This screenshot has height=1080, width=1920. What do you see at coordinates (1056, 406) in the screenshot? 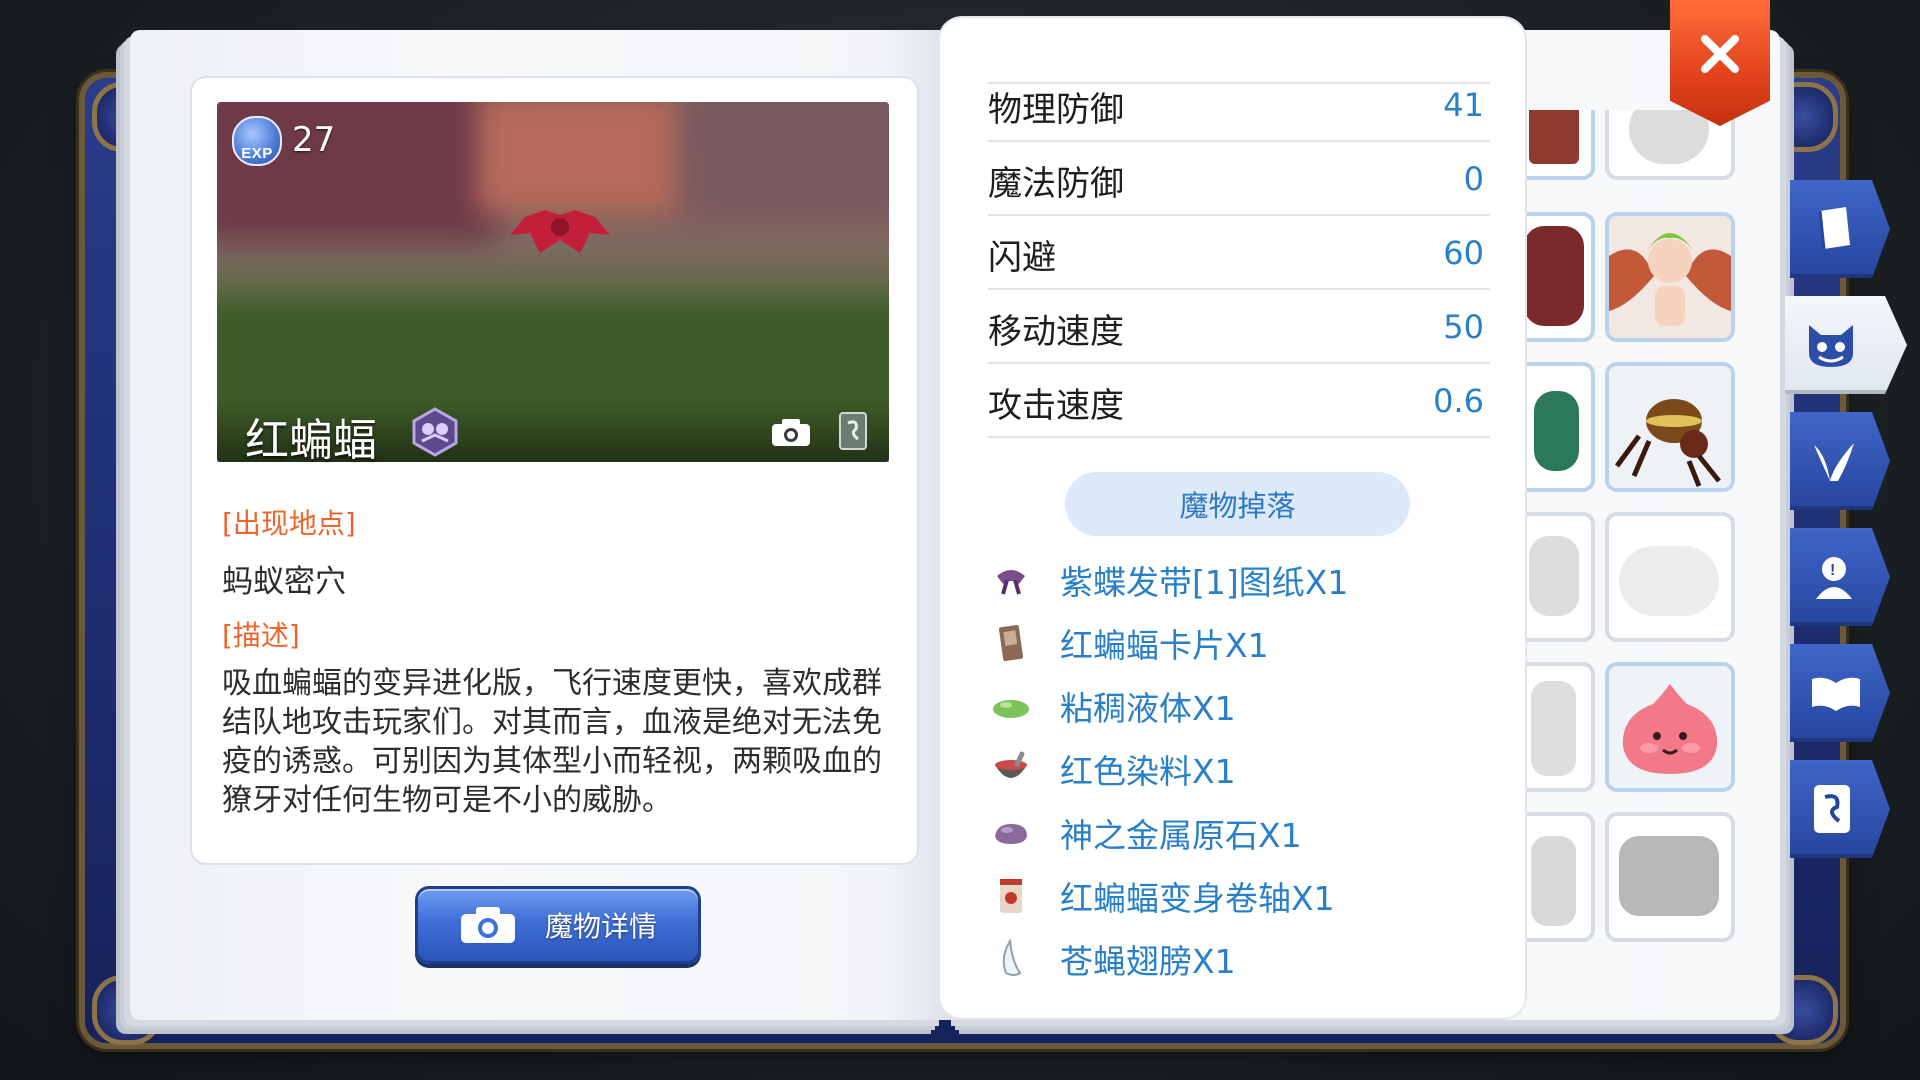
I see `stat-name: 攻击速度` at bounding box center [1056, 406].